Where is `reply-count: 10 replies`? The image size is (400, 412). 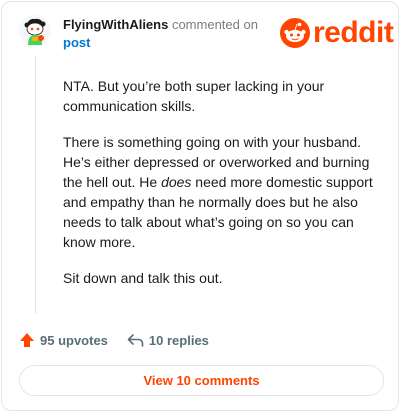
reply-count: 10 replies is located at coordinates (178, 340).